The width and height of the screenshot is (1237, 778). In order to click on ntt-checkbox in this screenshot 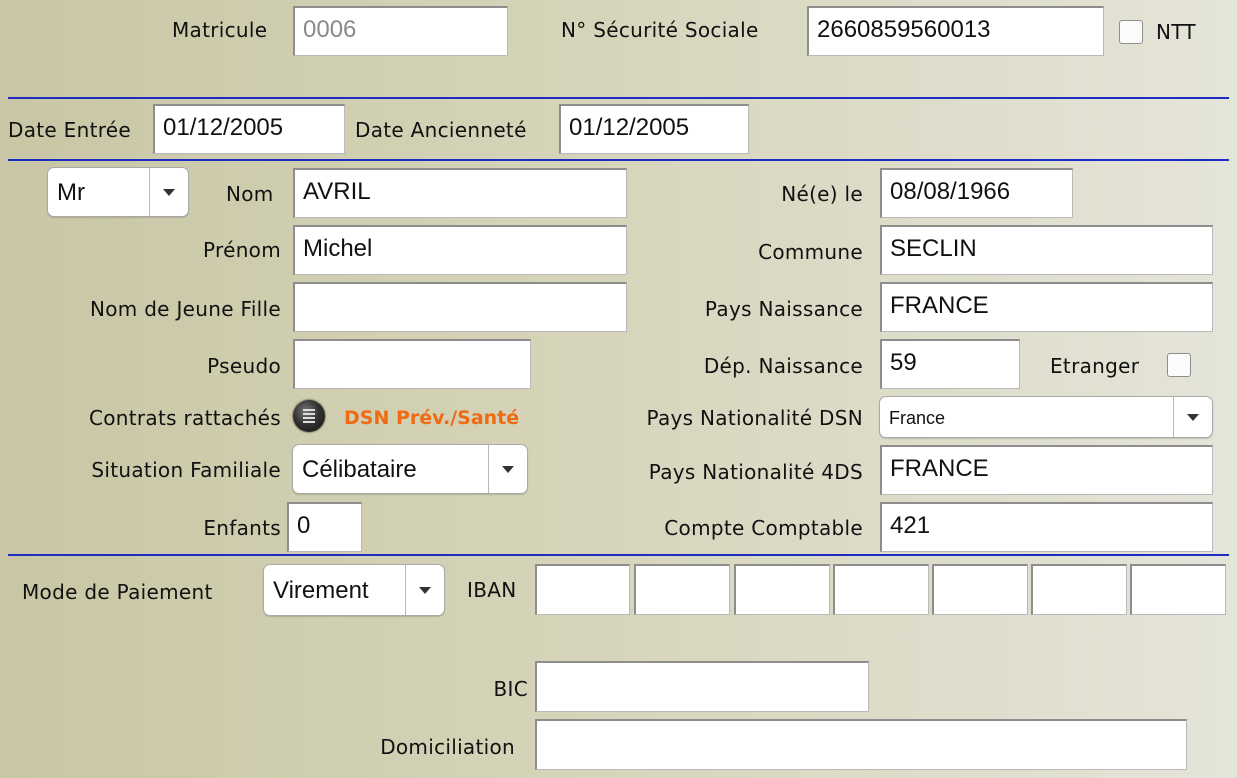, I will do `click(1131, 32)`.